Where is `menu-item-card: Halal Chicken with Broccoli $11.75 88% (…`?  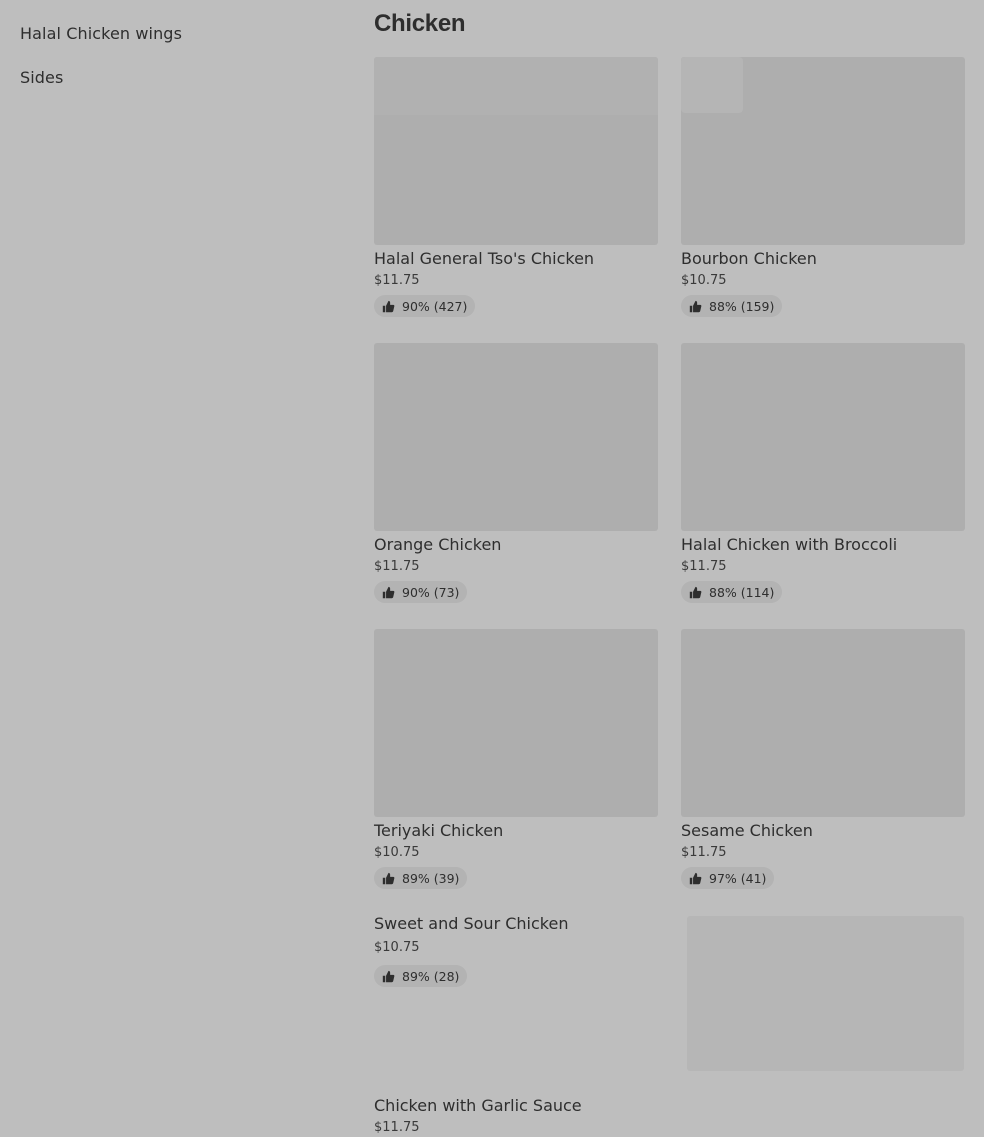
menu-item-card: Halal Chicken with Broccoli $11.75 88% (… is located at coordinates (823, 473).